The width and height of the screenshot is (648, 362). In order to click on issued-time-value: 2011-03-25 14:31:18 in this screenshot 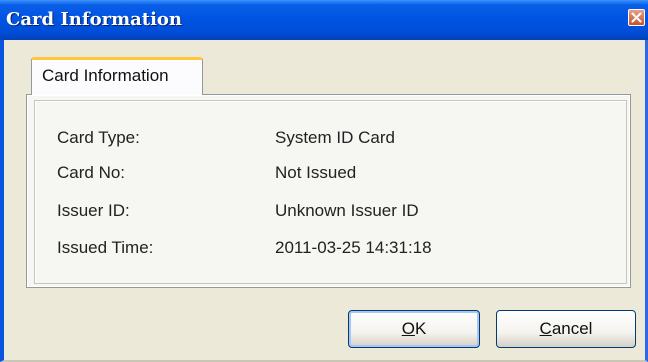, I will do `click(353, 247)`.